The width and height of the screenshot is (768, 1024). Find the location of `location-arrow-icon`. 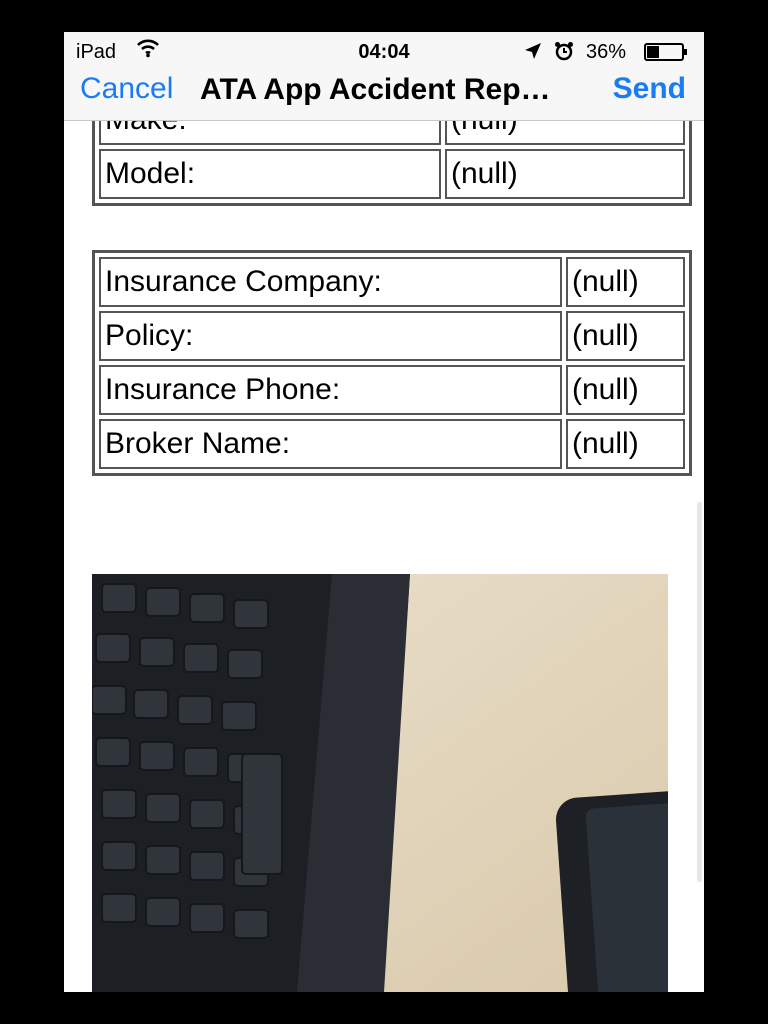

location-arrow-icon is located at coordinates (533, 51).